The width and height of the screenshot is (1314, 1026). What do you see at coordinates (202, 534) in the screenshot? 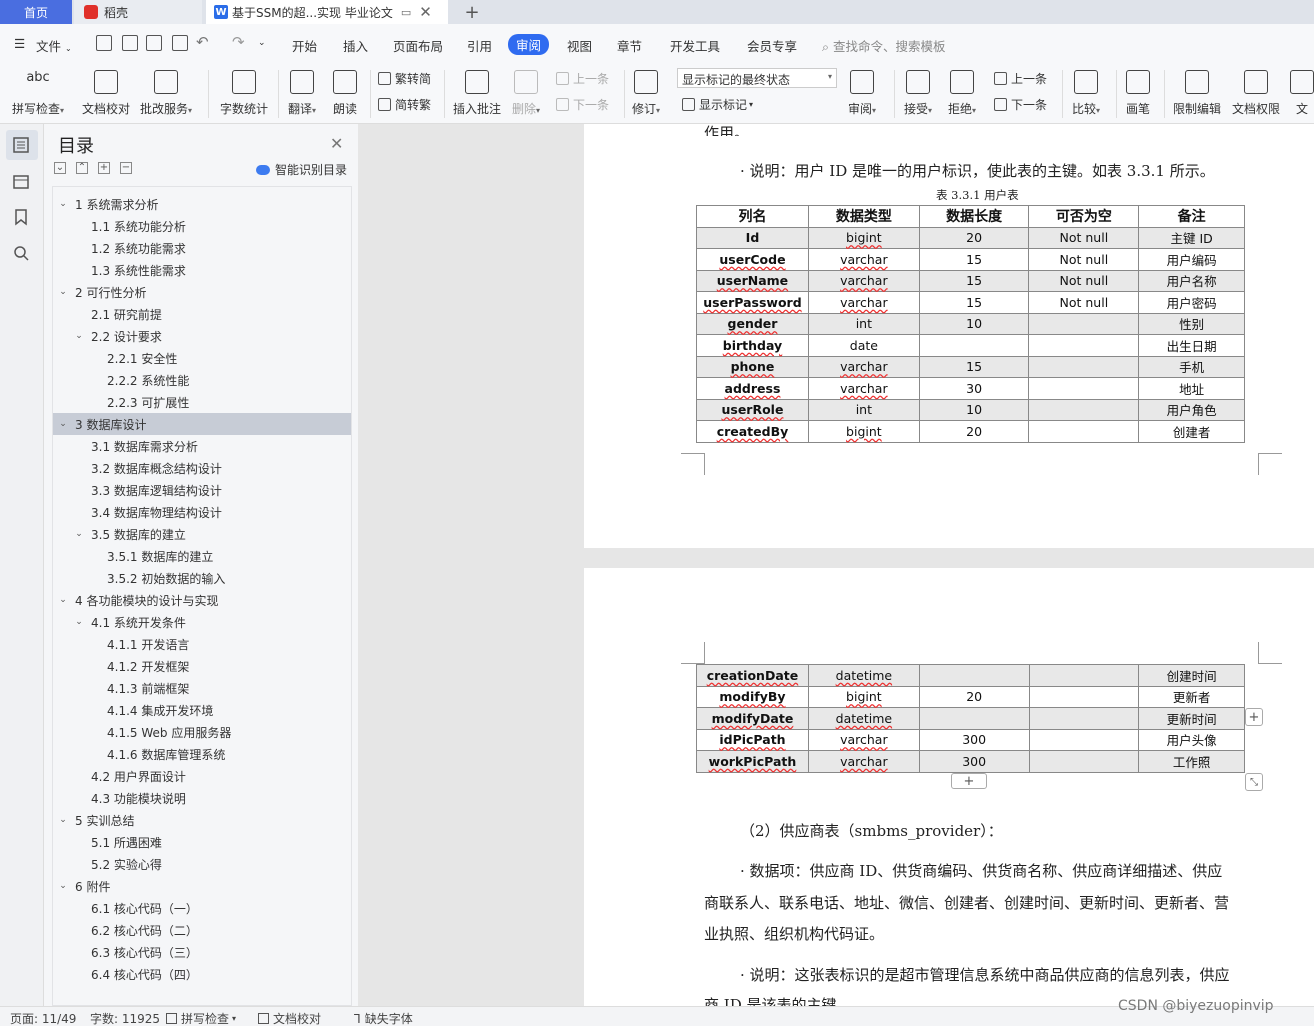
I see `toc-item: ⌄ 3.5 数据库的建立` at bounding box center [202, 534].